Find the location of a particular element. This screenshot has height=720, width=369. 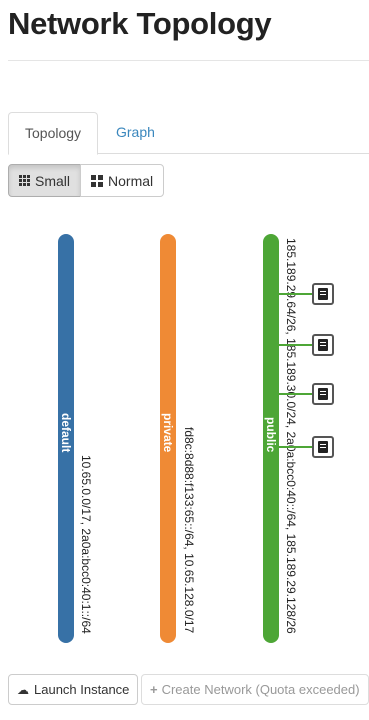

create-network-label: Create Network (Quota exceeded) is located at coordinates (260, 689).